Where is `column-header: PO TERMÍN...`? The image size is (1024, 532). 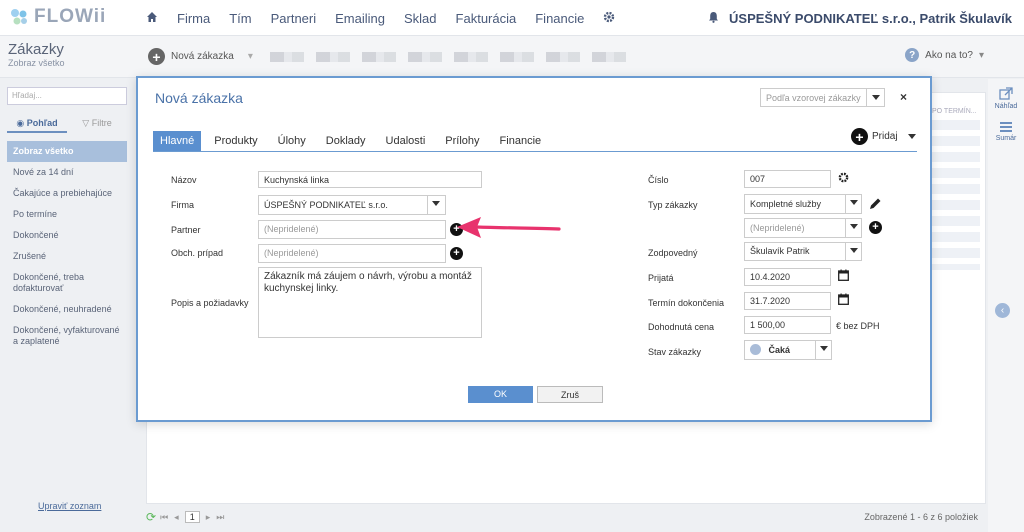 column-header: PO TERMÍN... is located at coordinates (954, 111).